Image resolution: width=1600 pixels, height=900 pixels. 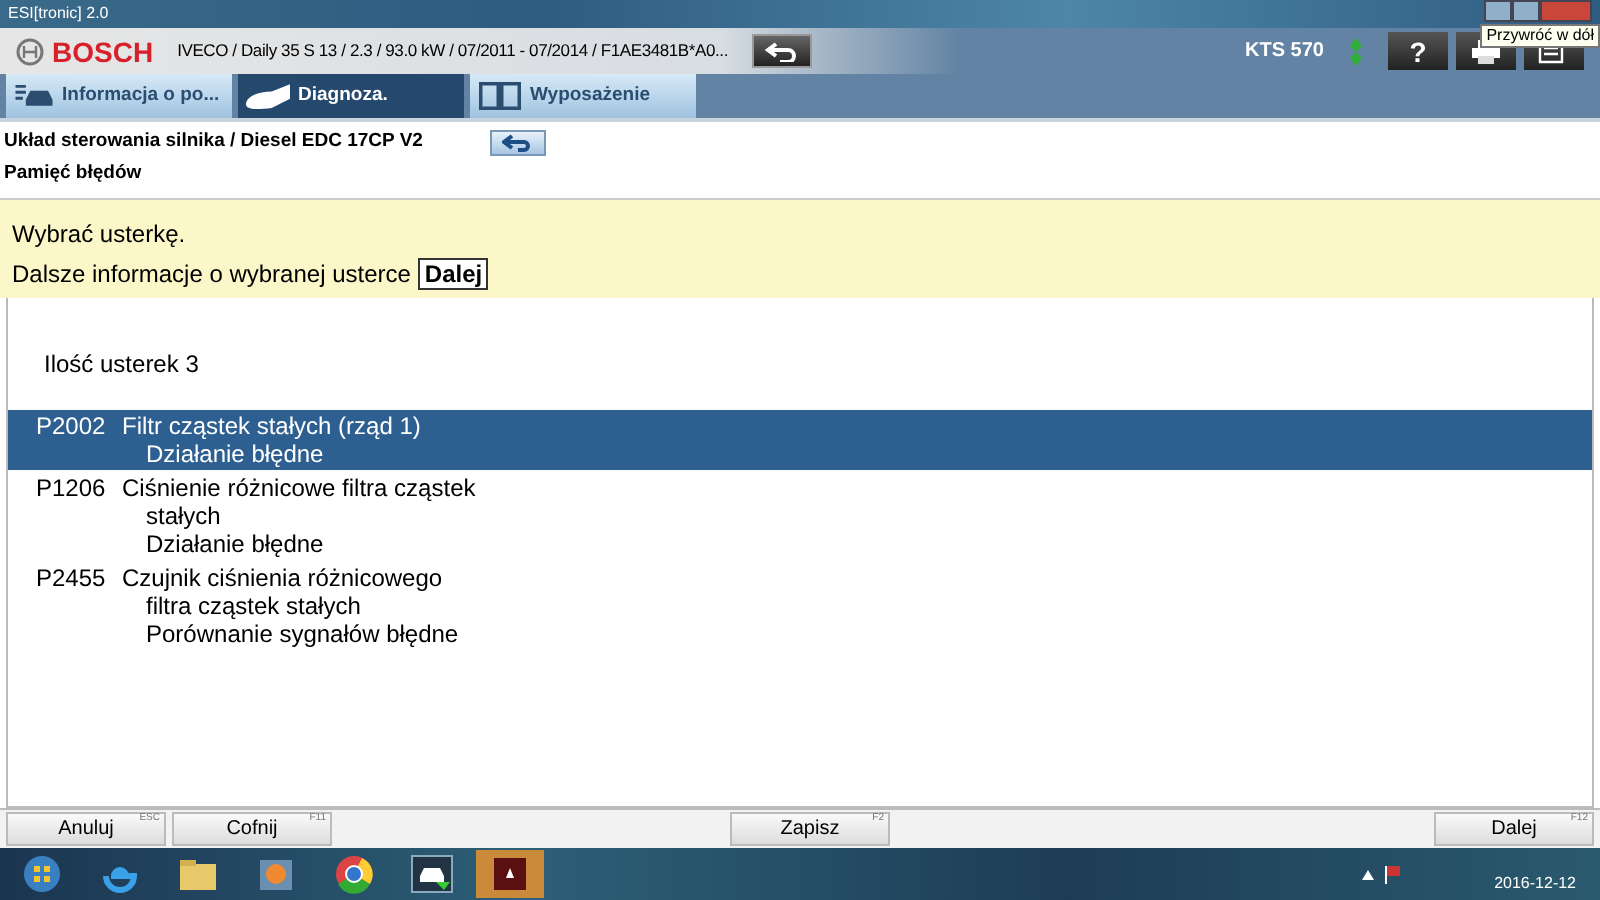 What do you see at coordinates (1540, 36) in the screenshot?
I see `tooltip: Przywróć w dół` at bounding box center [1540, 36].